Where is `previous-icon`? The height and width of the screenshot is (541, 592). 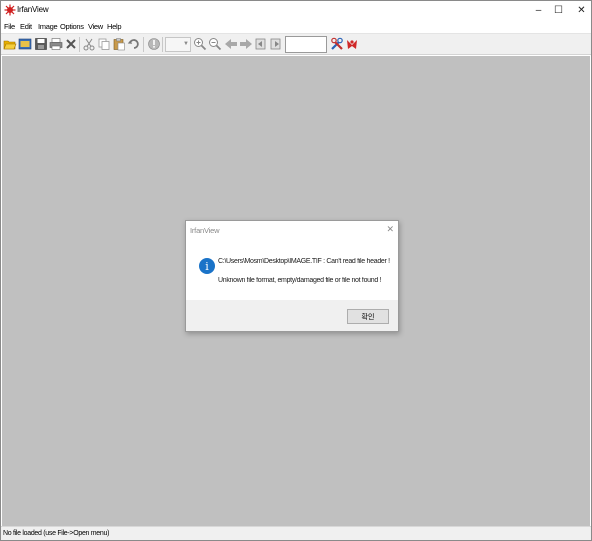
previous-icon is located at coordinates (231, 44).